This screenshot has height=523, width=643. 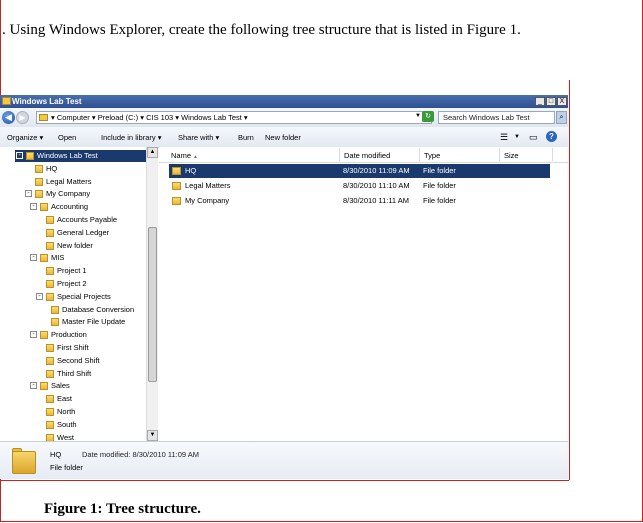 I want to click on tree-item: First Shift, so click(x=73, y=348).